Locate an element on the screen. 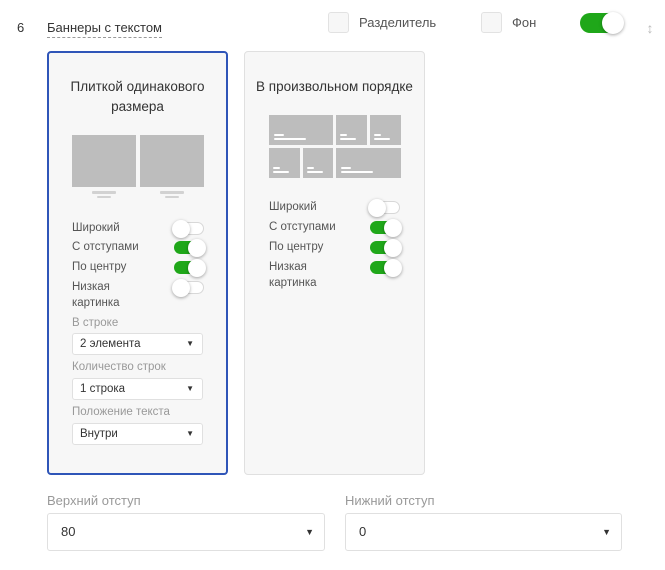 Image resolution: width=665 pixels, height=570 pixels. per-row-label: В строке is located at coordinates (95, 323).